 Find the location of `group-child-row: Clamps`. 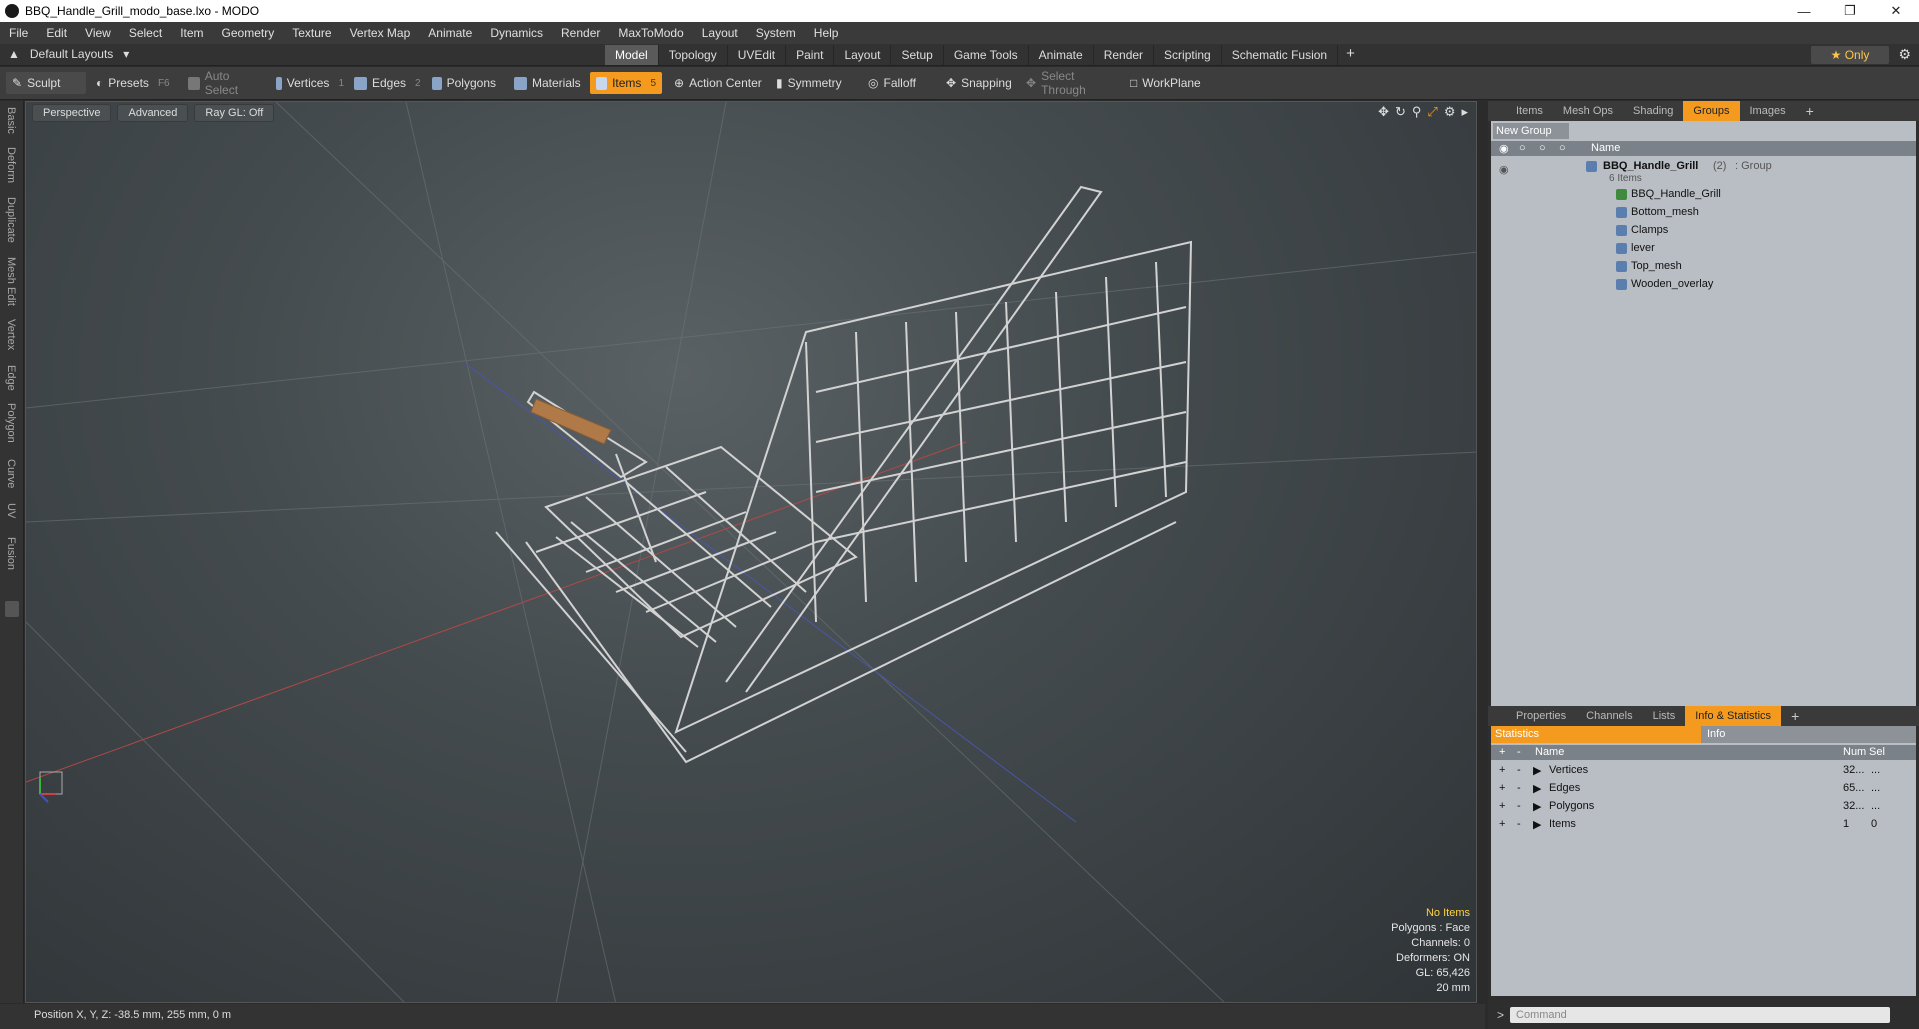

group-child-row: Clamps is located at coordinates (1703, 231).